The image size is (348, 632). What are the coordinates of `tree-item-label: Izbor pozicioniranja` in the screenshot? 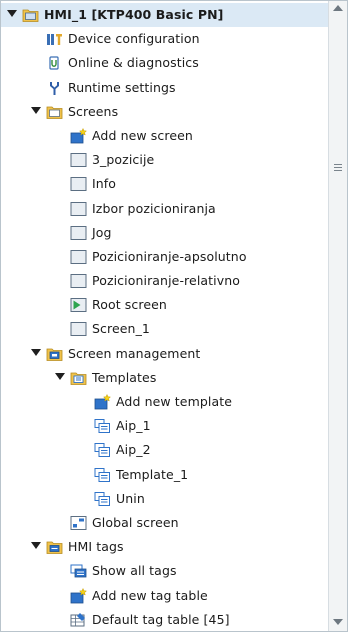 It's located at (154, 208).